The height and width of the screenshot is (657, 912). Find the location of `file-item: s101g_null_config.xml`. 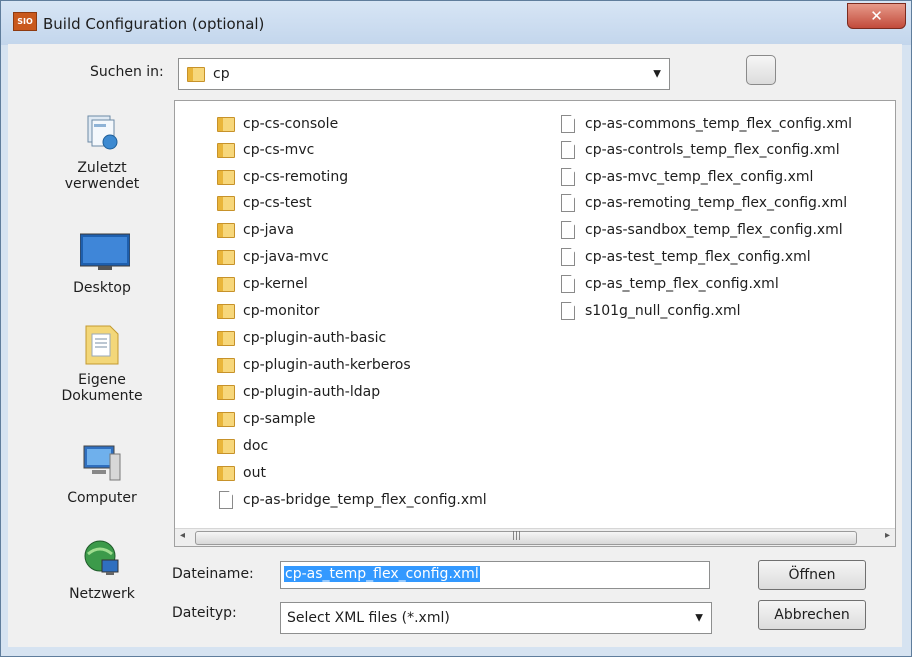

file-item: s101g_null_config.xml is located at coordinates (651, 311).